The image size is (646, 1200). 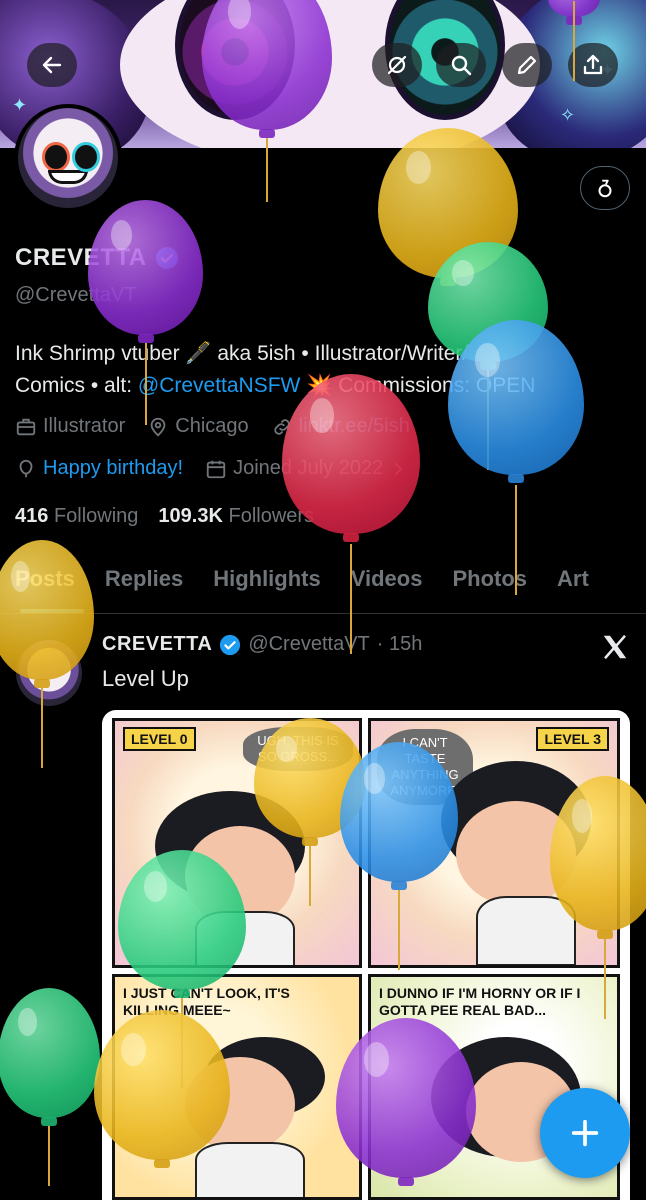 I want to click on back-button, so click(x=52, y=65).